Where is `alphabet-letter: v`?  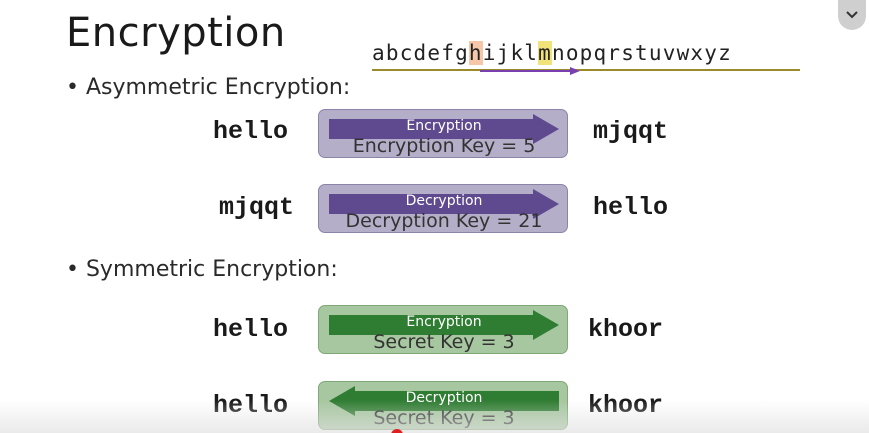
alphabet-letter: v is located at coordinates (669, 53).